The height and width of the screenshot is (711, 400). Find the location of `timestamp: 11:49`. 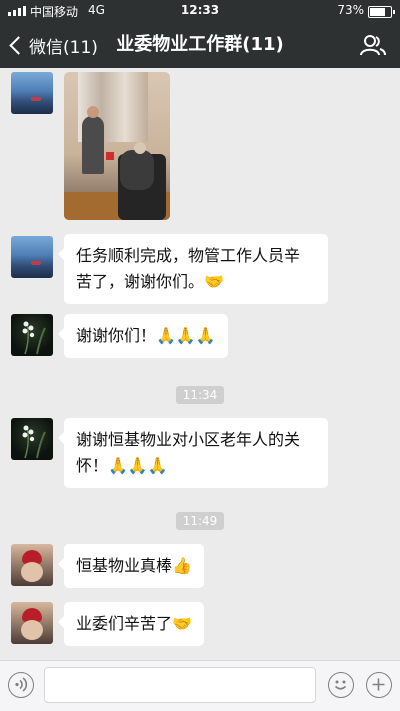

timestamp: 11:49 is located at coordinates (200, 520).